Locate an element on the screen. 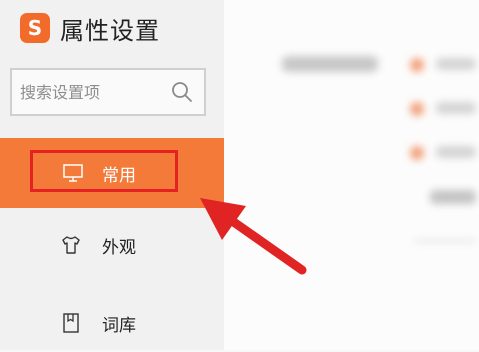 Image resolution: width=479 pixels, height=352 pixels. sidebar-item-common: 常用 is located at coordinates (112, 173).